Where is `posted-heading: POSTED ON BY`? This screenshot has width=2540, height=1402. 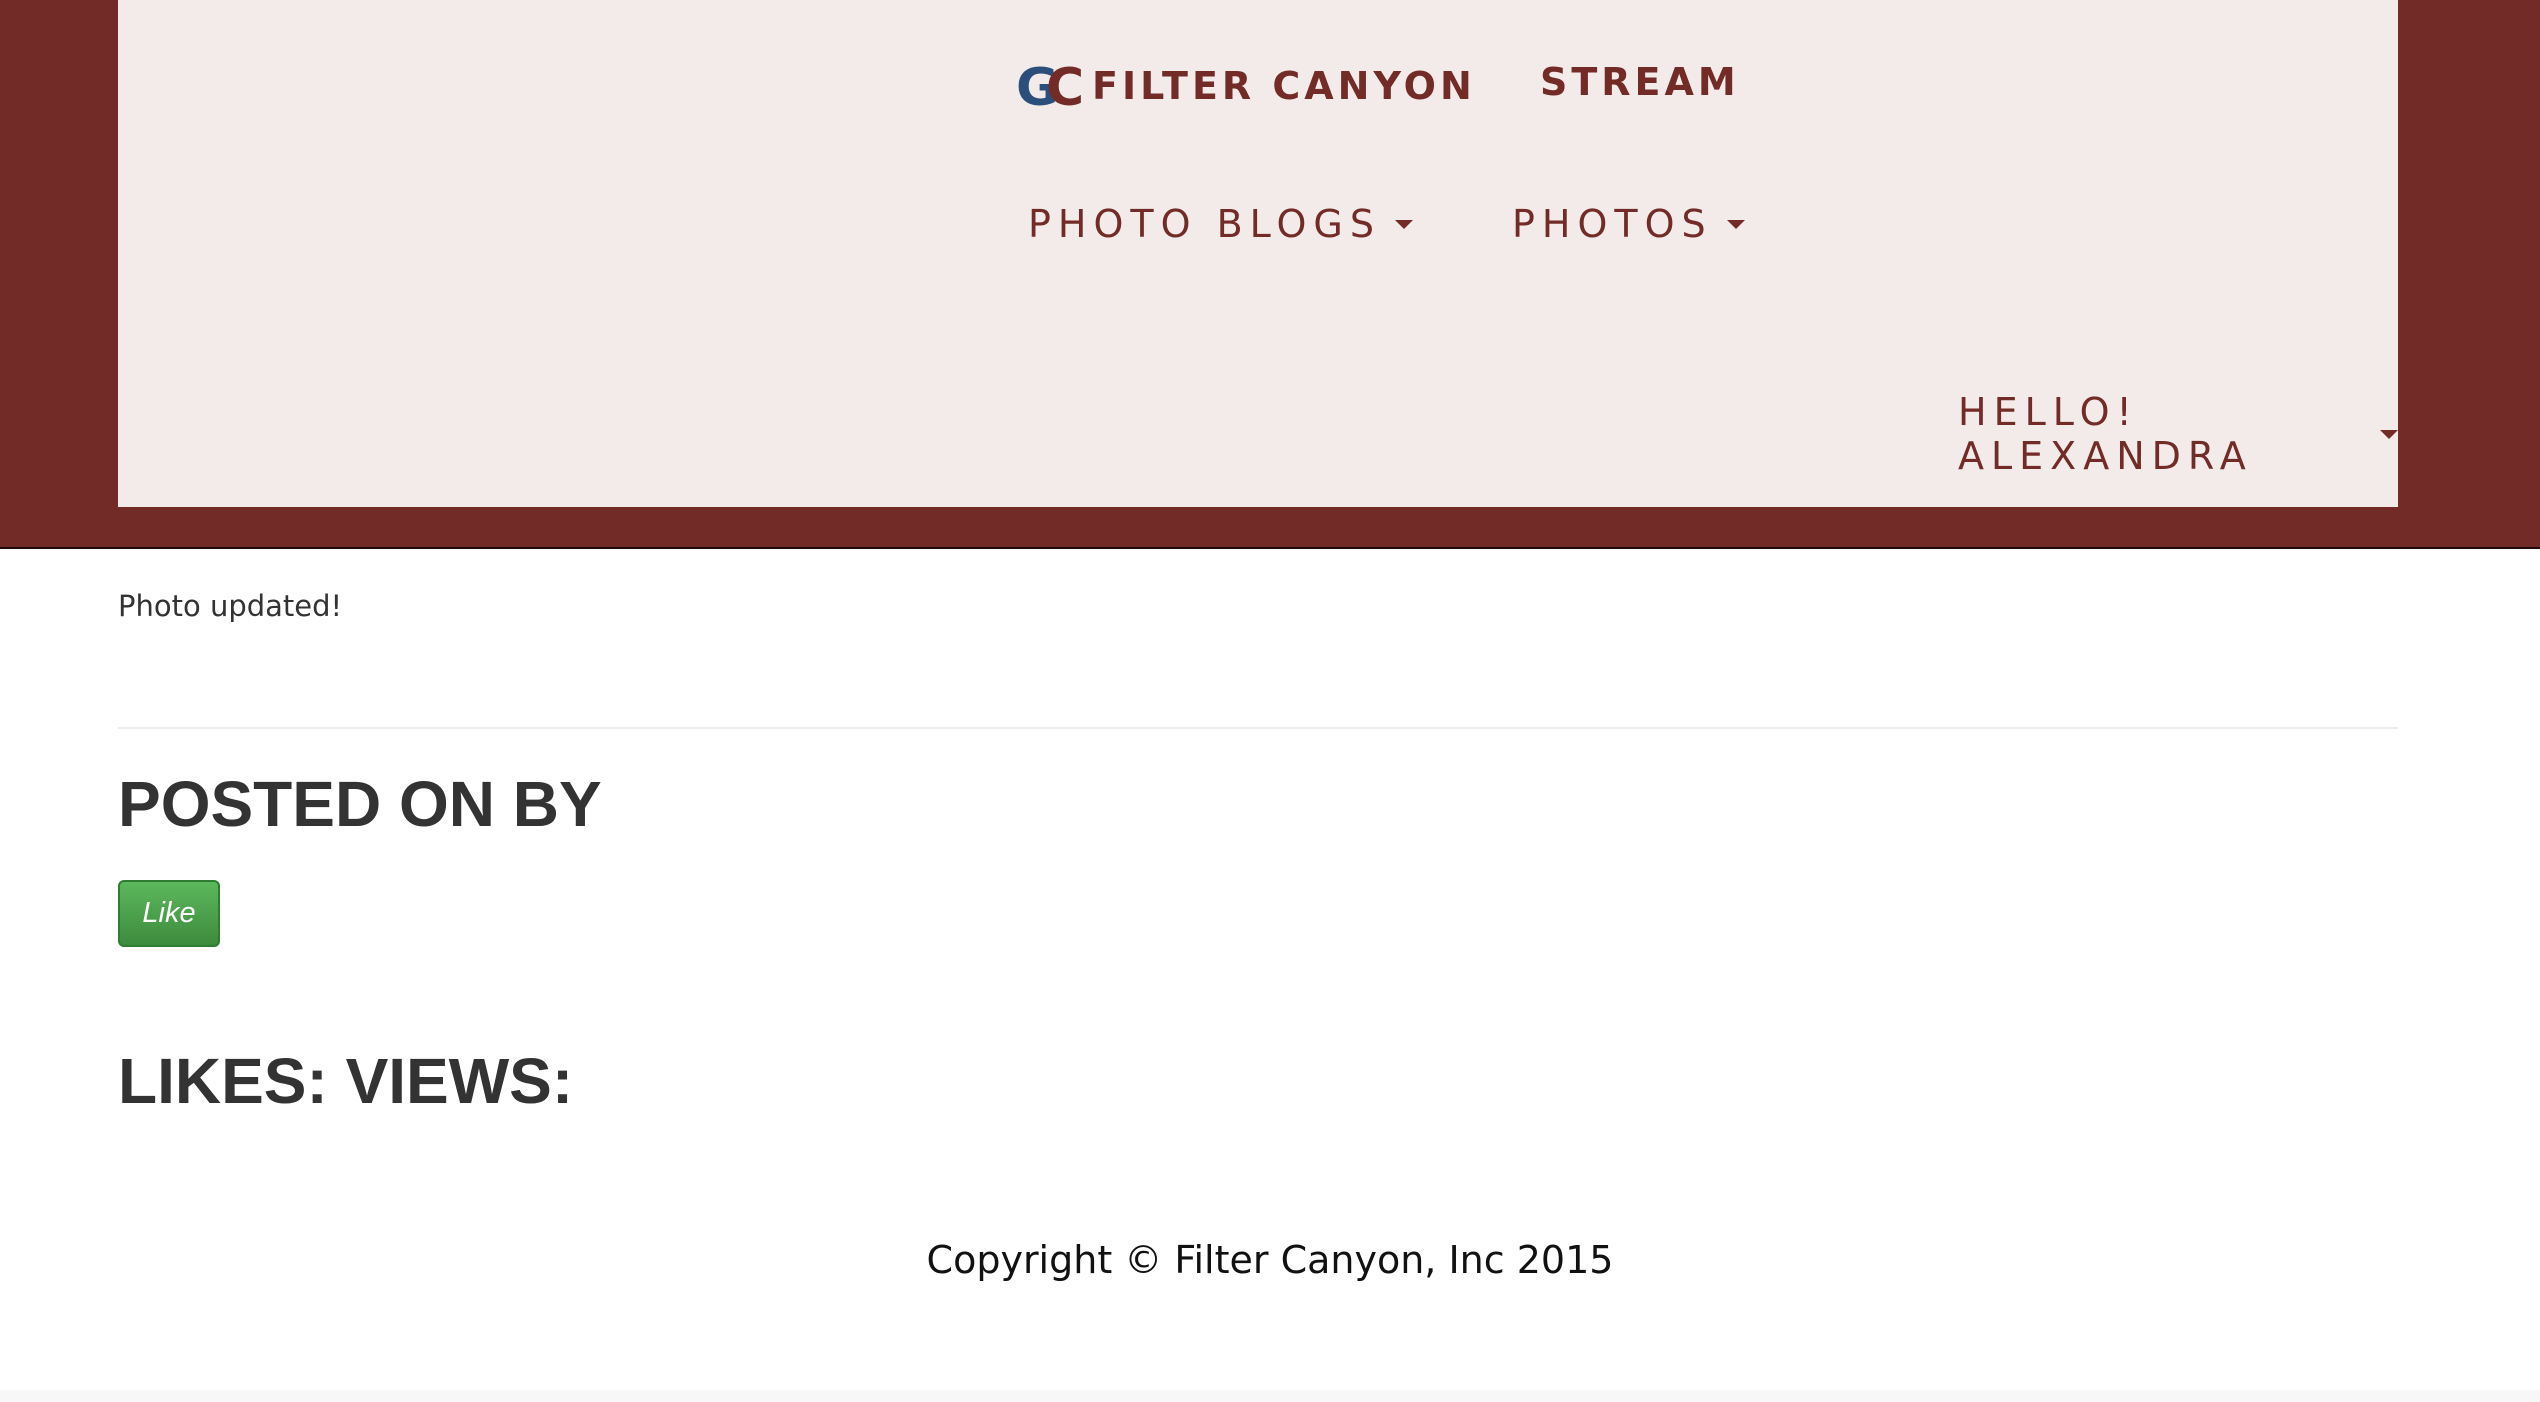 posted-heading: POSTED ON BY is located at coordinates (360, 804).